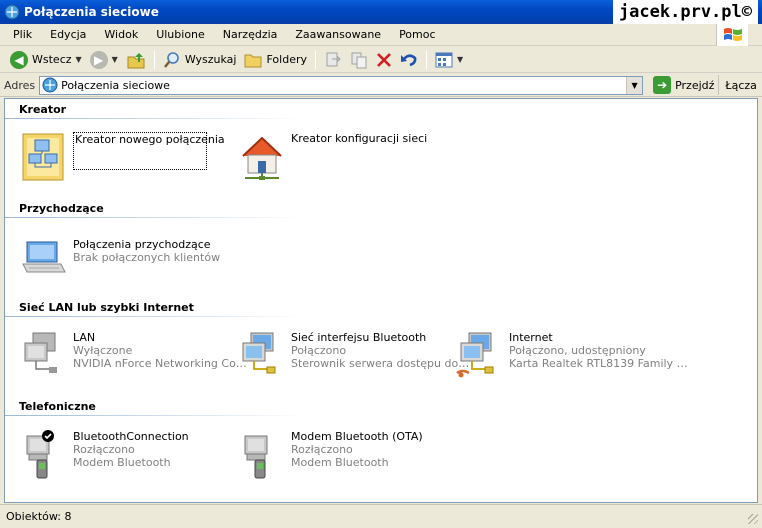 This screenshot has width=762, height=528. I want to click on copy-to-icon, so click(359, 60).